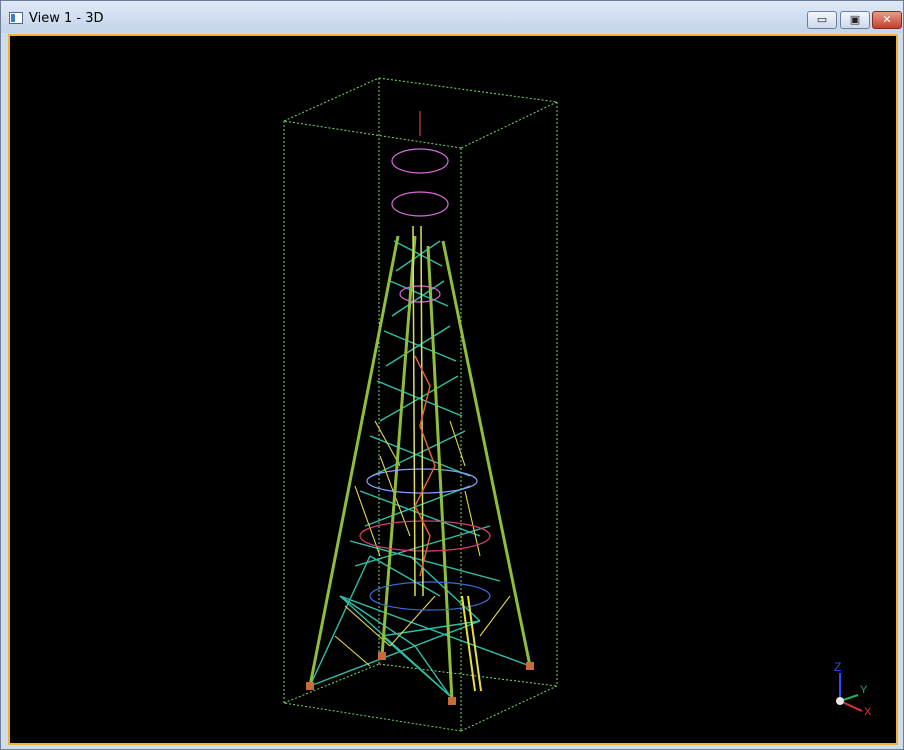 The height and width of the screenshot is (750, 904). I want to click on window-title: View 1 - 3D, so click(66, 18).